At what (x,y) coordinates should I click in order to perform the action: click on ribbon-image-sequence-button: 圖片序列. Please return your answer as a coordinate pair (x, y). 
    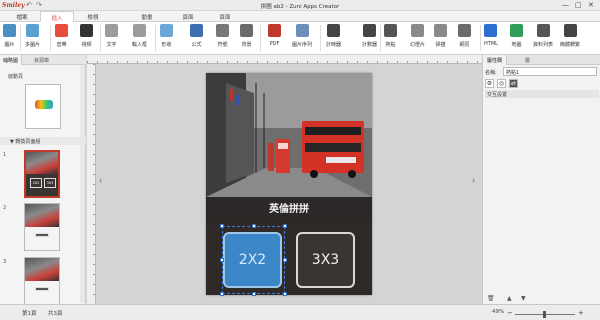
    Looking at the image, I should click on (302, 36).